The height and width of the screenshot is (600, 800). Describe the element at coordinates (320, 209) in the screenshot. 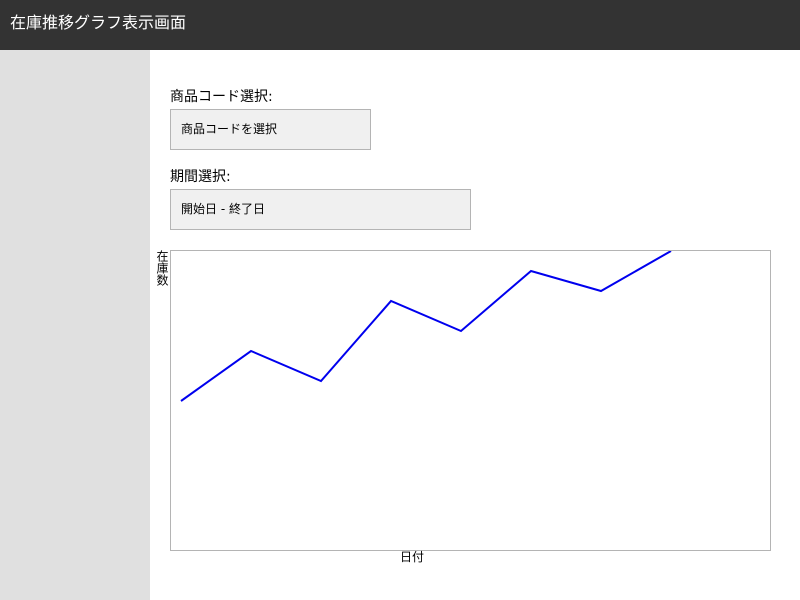

I see `period-select: 開始日 - 終了日` at that location.